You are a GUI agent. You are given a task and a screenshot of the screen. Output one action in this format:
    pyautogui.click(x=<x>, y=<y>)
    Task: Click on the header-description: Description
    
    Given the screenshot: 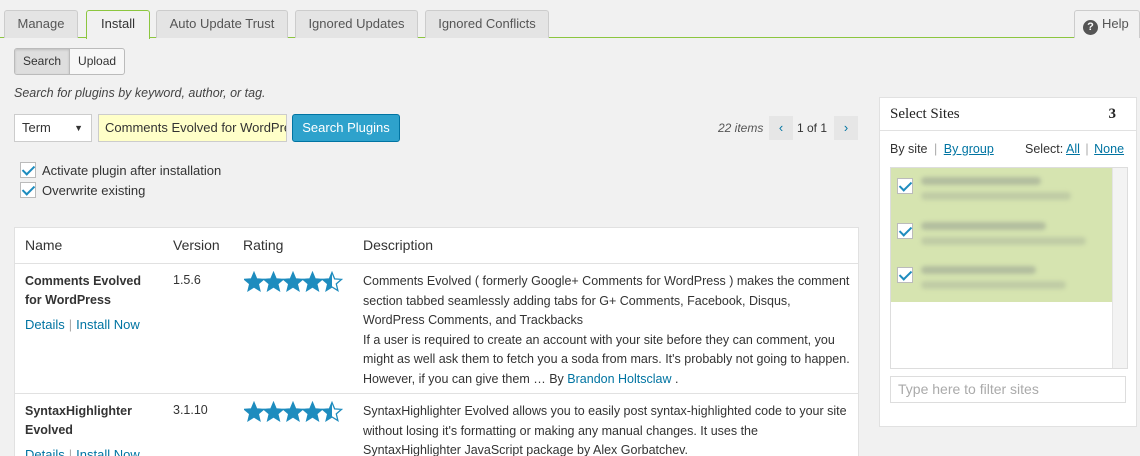 What is the action you would take?
    pyautogui.click(x=398, y=245)
    